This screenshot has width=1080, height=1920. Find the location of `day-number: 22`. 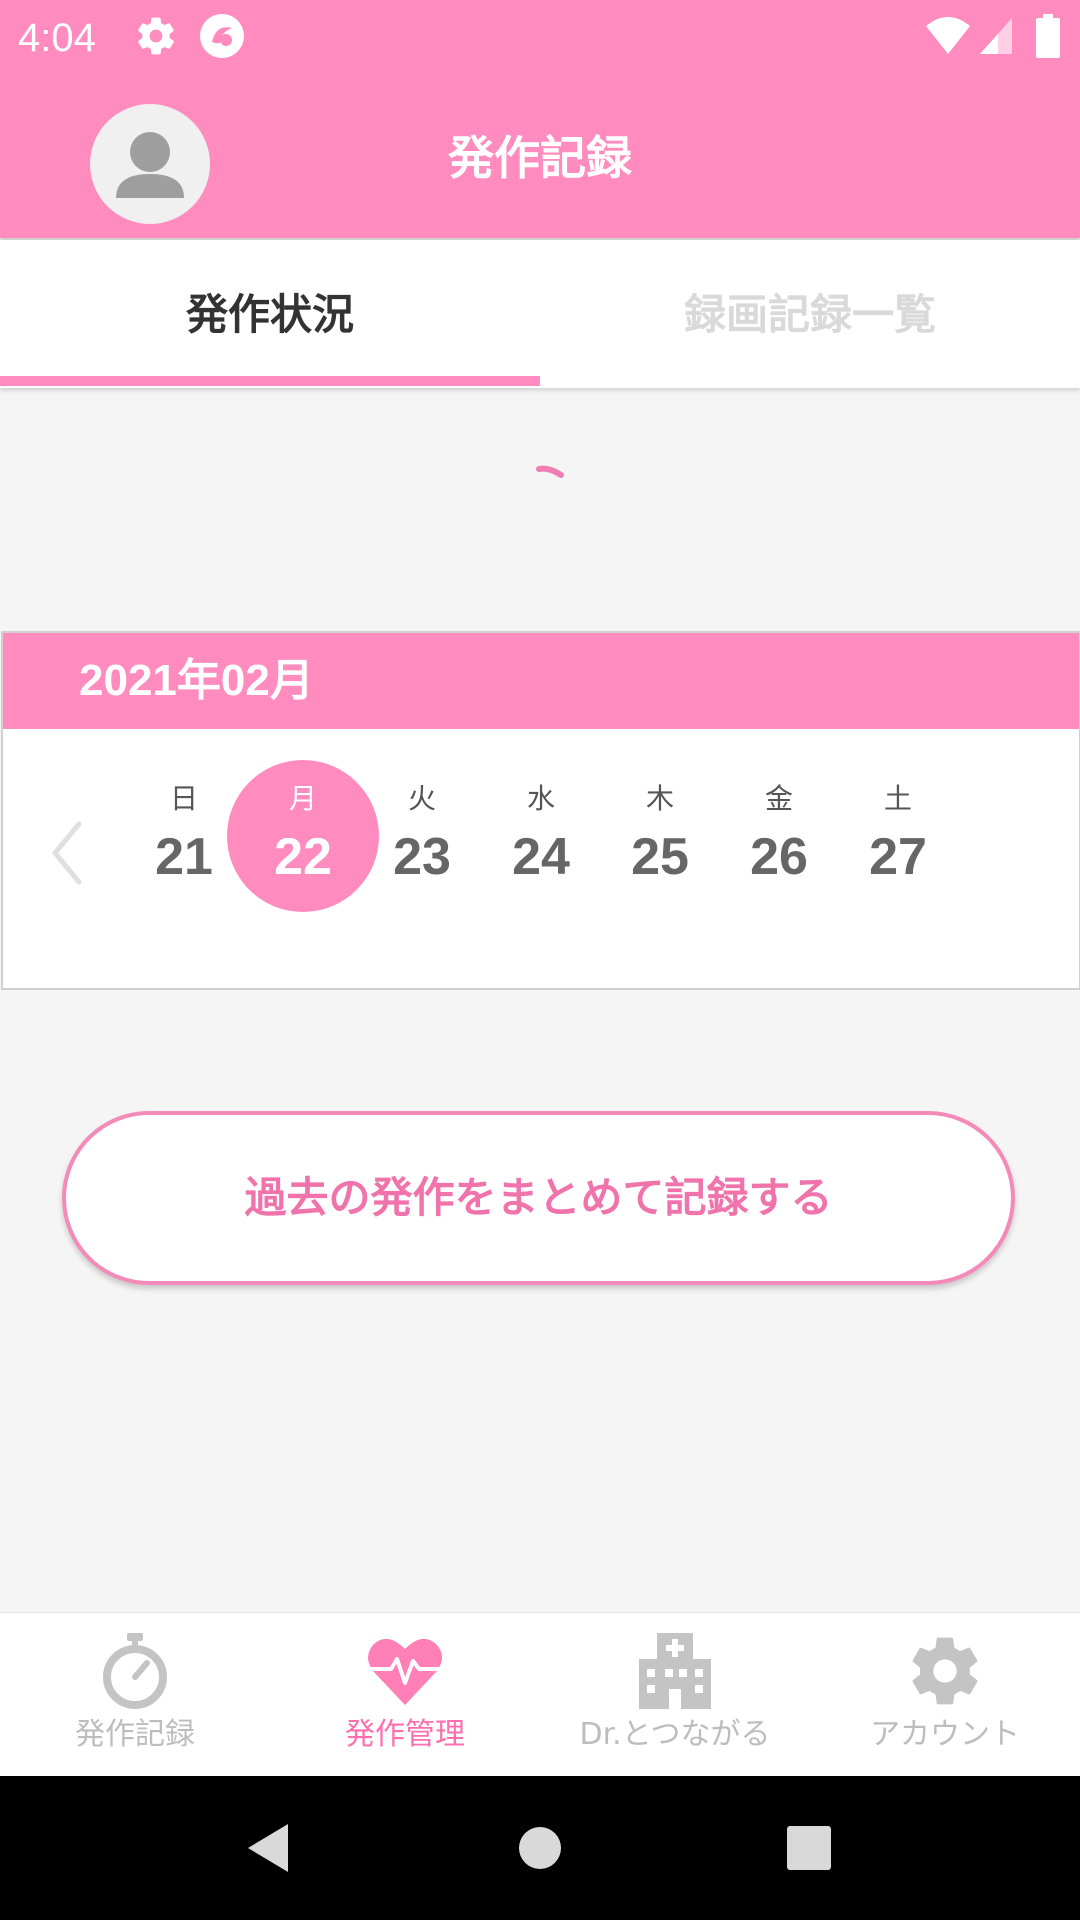

day-number: 22 is located at coordinates (303, 857).